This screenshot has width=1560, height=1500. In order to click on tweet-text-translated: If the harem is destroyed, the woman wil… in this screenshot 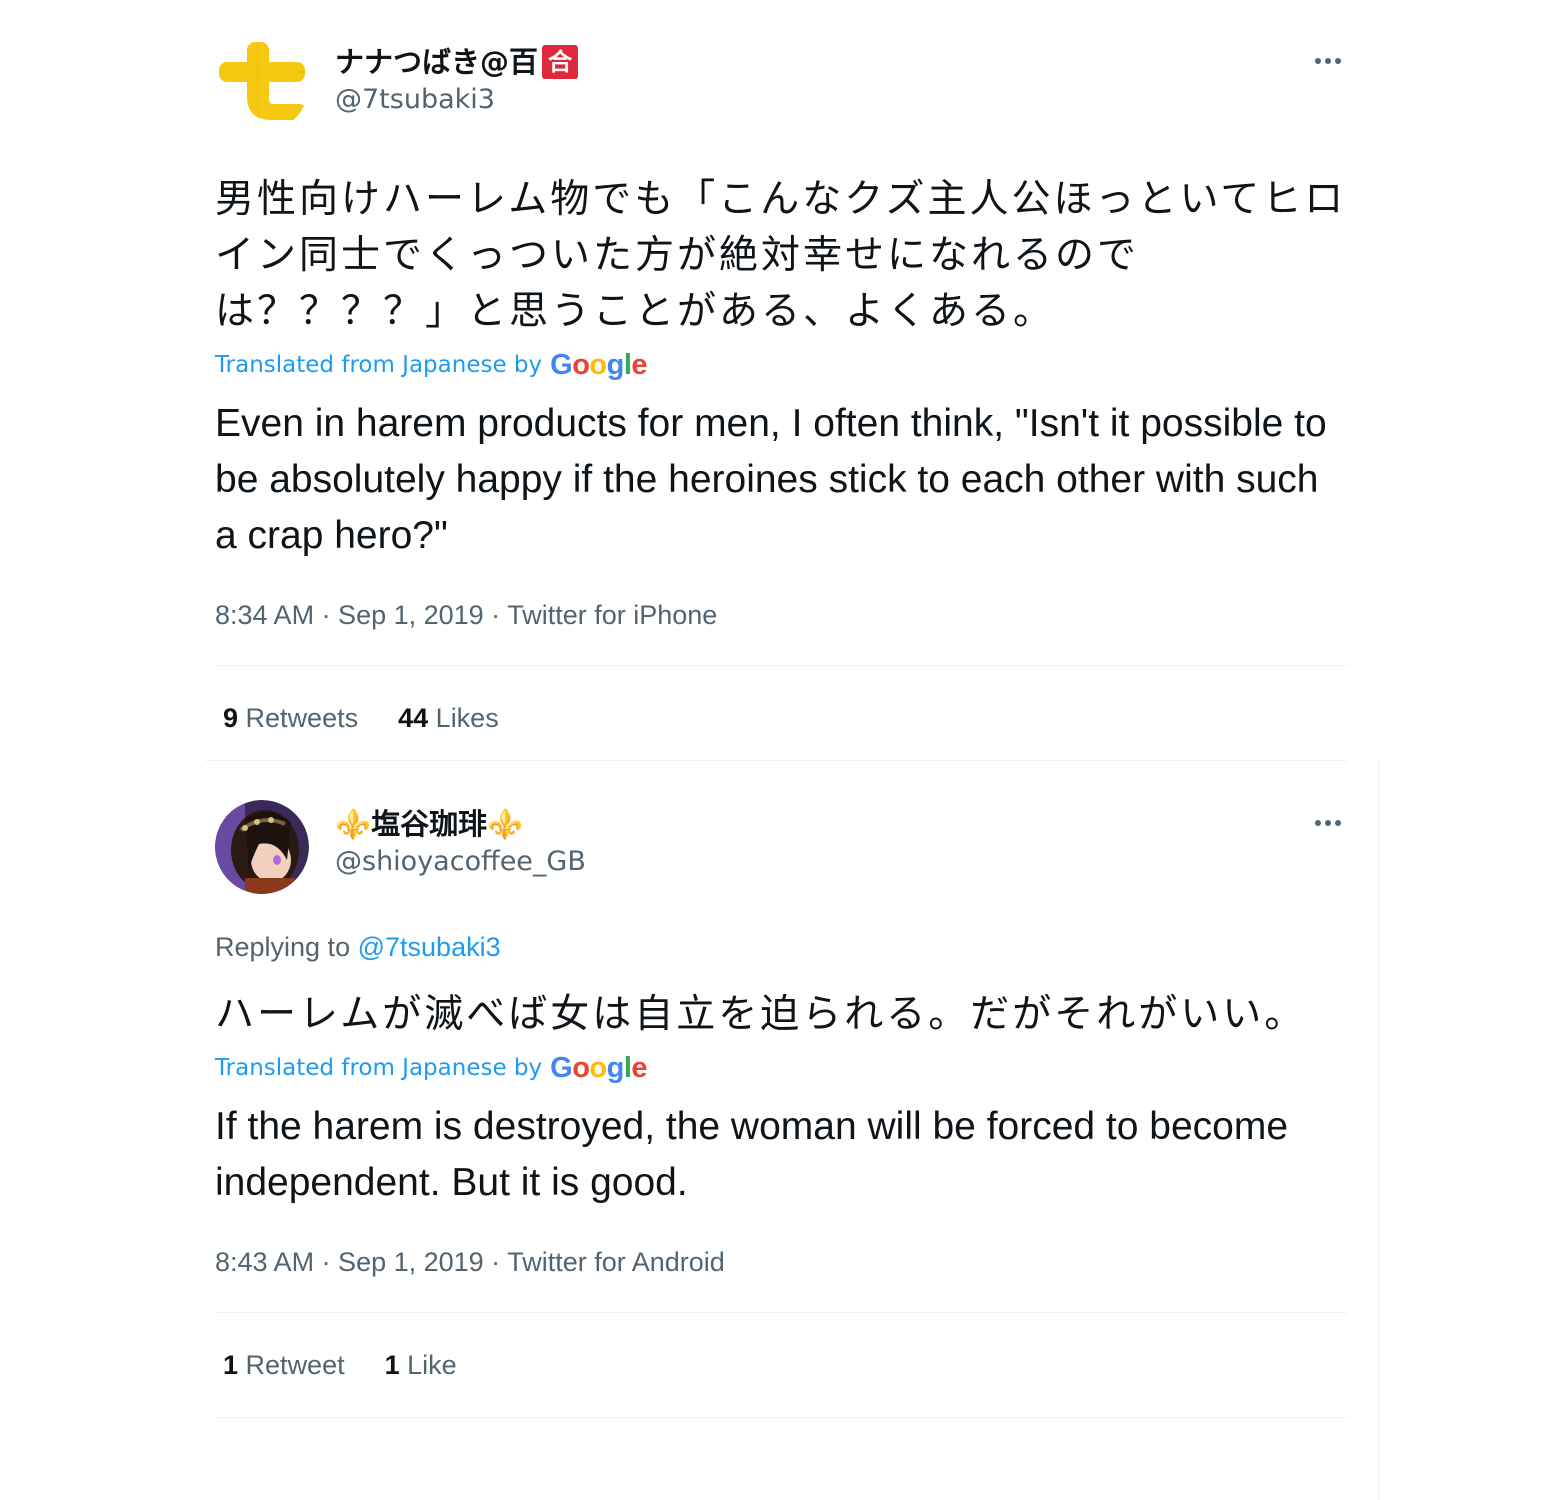, I will do `click(752, 1154)`.